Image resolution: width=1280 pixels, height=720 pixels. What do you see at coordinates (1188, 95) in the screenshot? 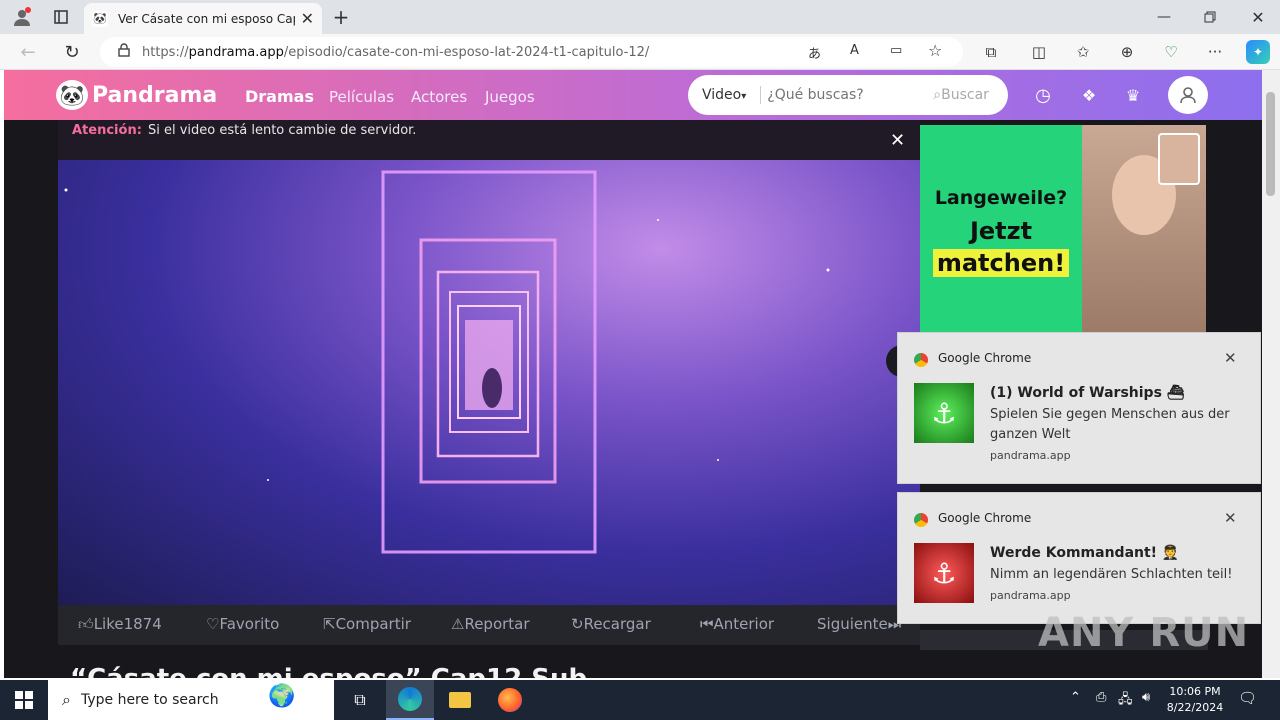
I see `user-avatar-icon` at bounding box center [1188, 95].